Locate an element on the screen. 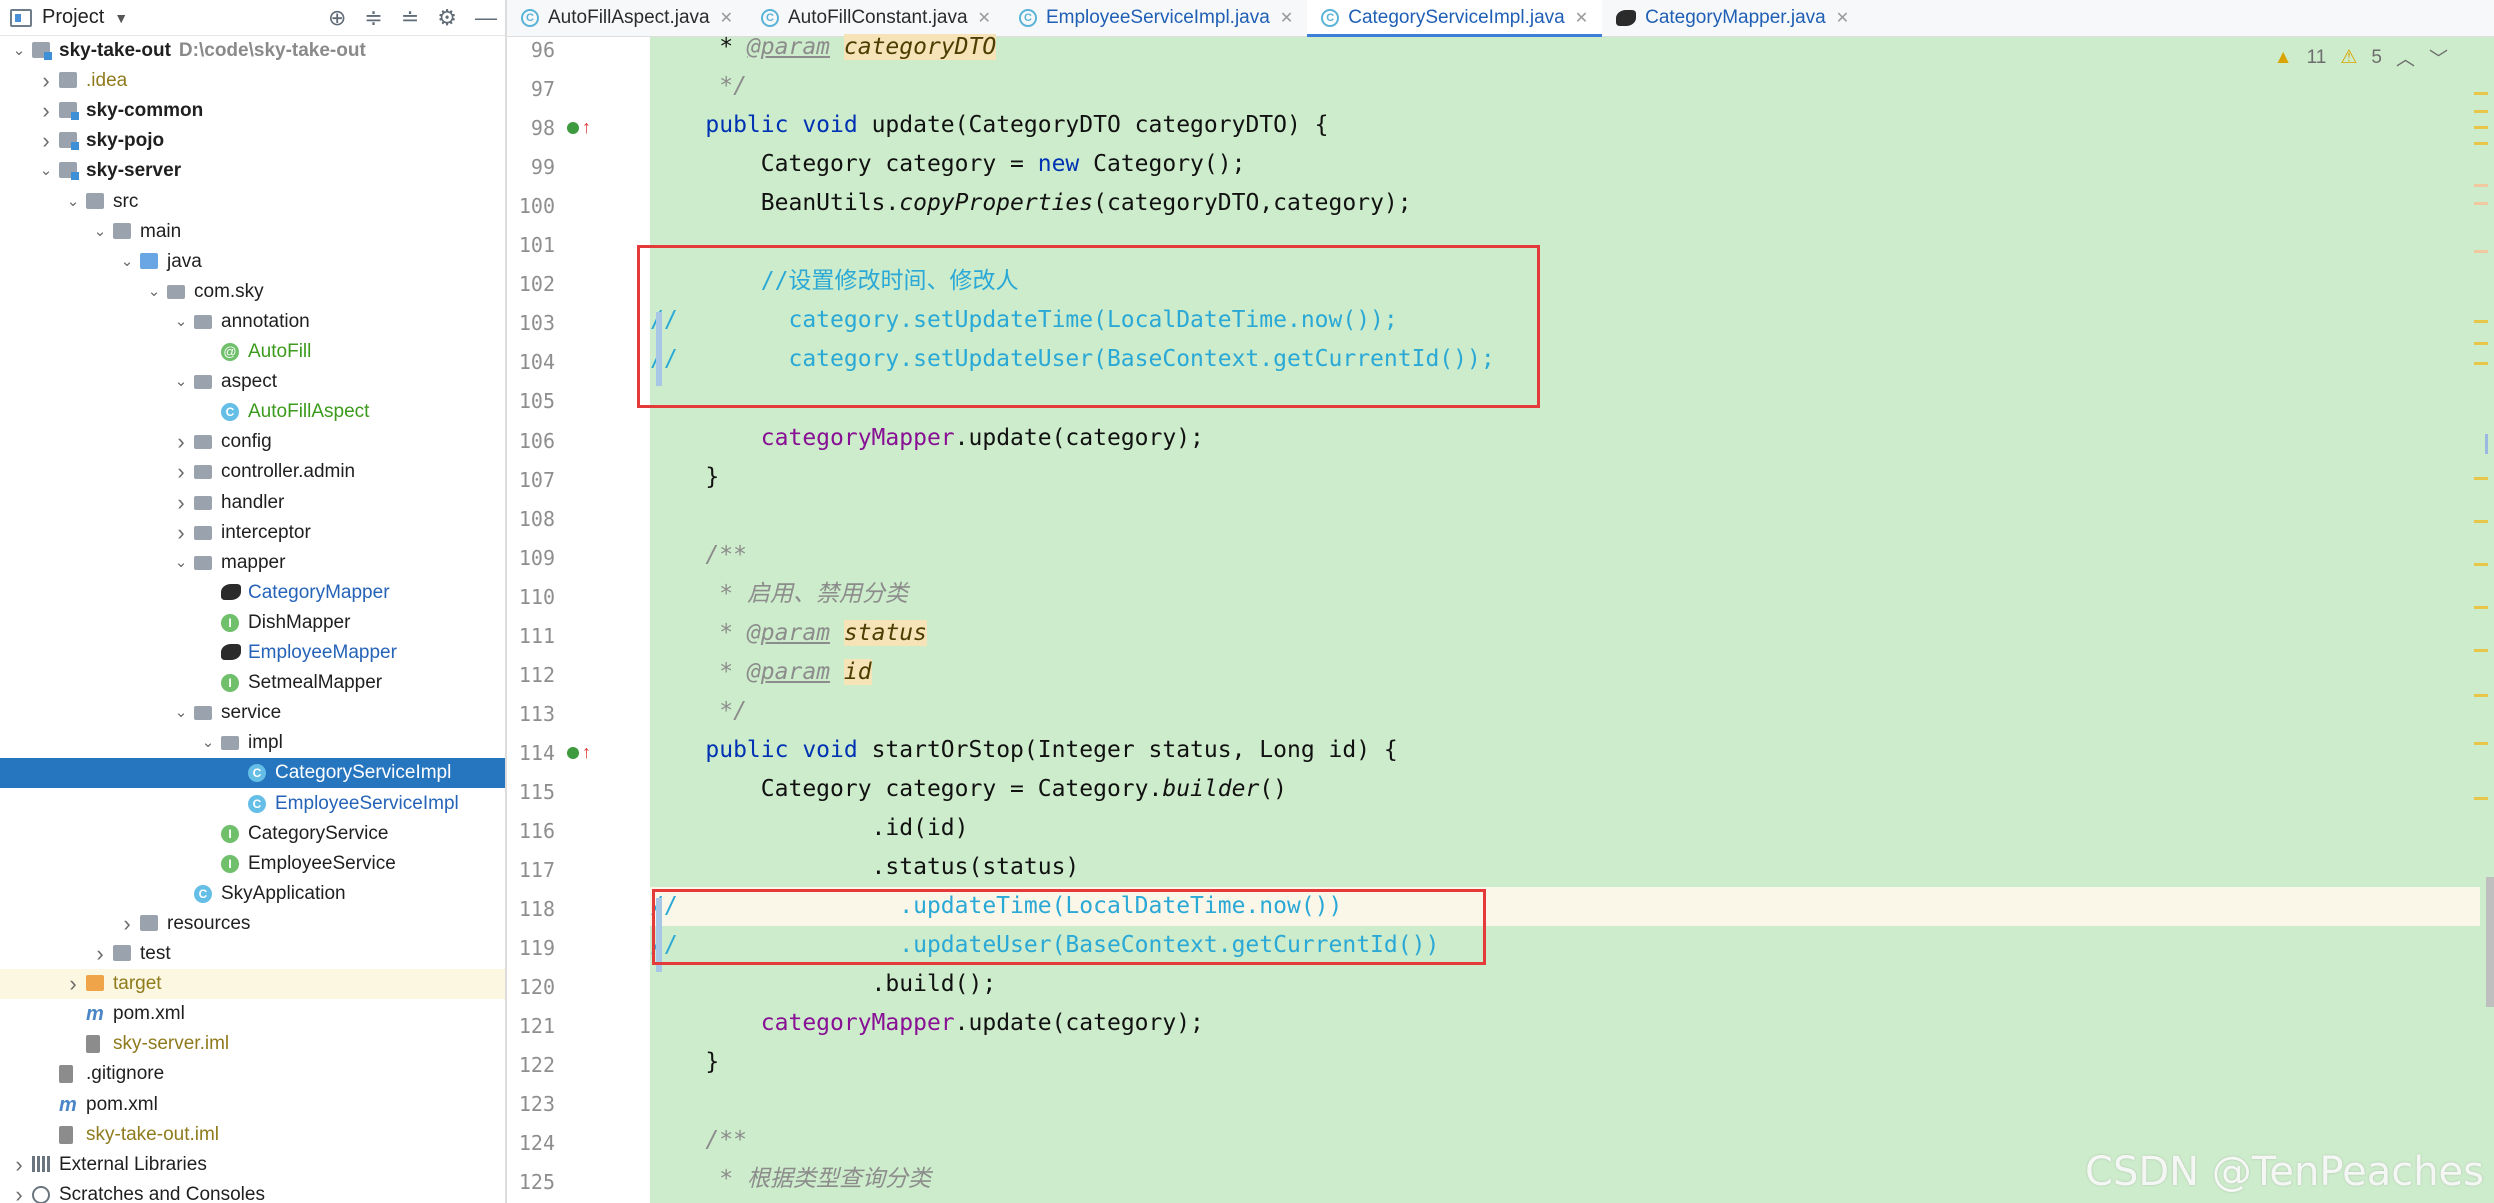 The width and height of the screenshot is (2494, 1203). tree-item: C EmployeeServiceImpl is located at coordinates (252, 804).